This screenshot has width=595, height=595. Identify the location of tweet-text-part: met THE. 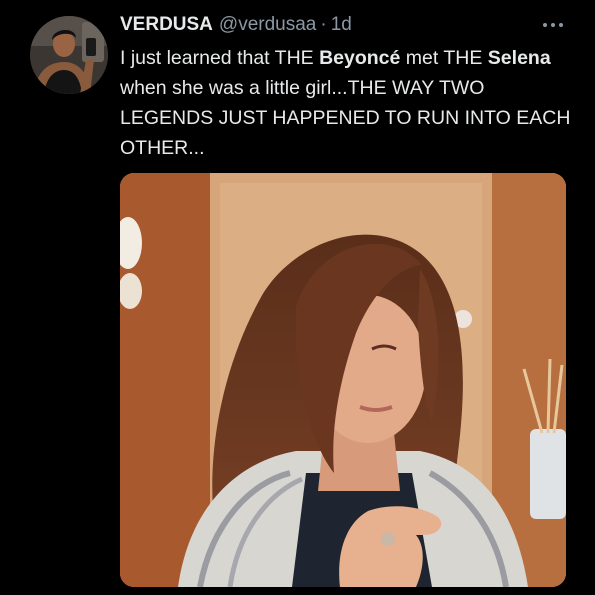
(444, 58).